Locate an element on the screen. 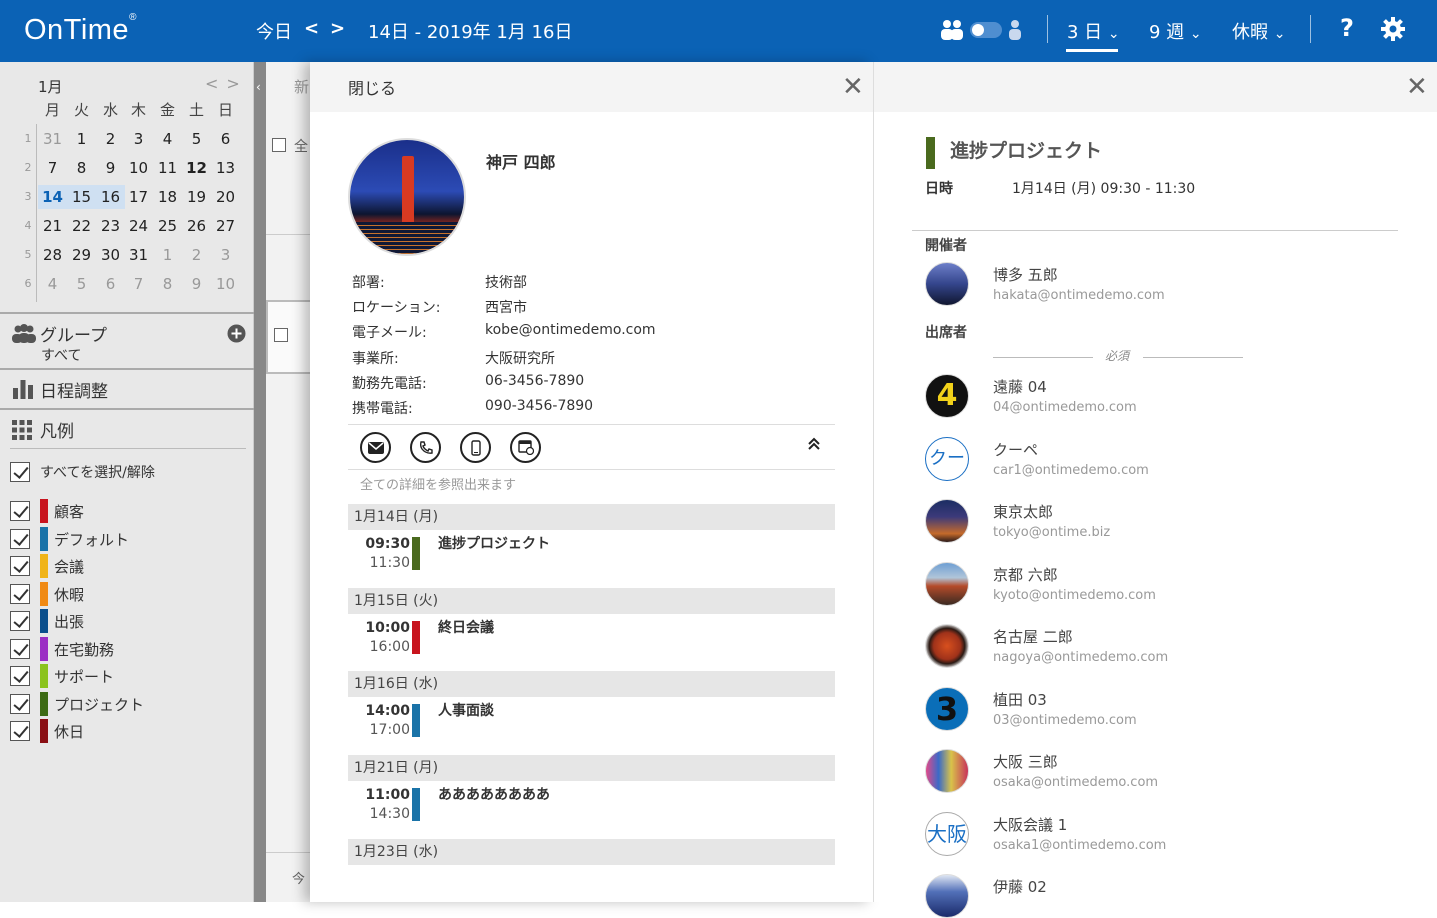  three-day-view-button: 3 日 ⌄ is located at coordinates (1093, 31).